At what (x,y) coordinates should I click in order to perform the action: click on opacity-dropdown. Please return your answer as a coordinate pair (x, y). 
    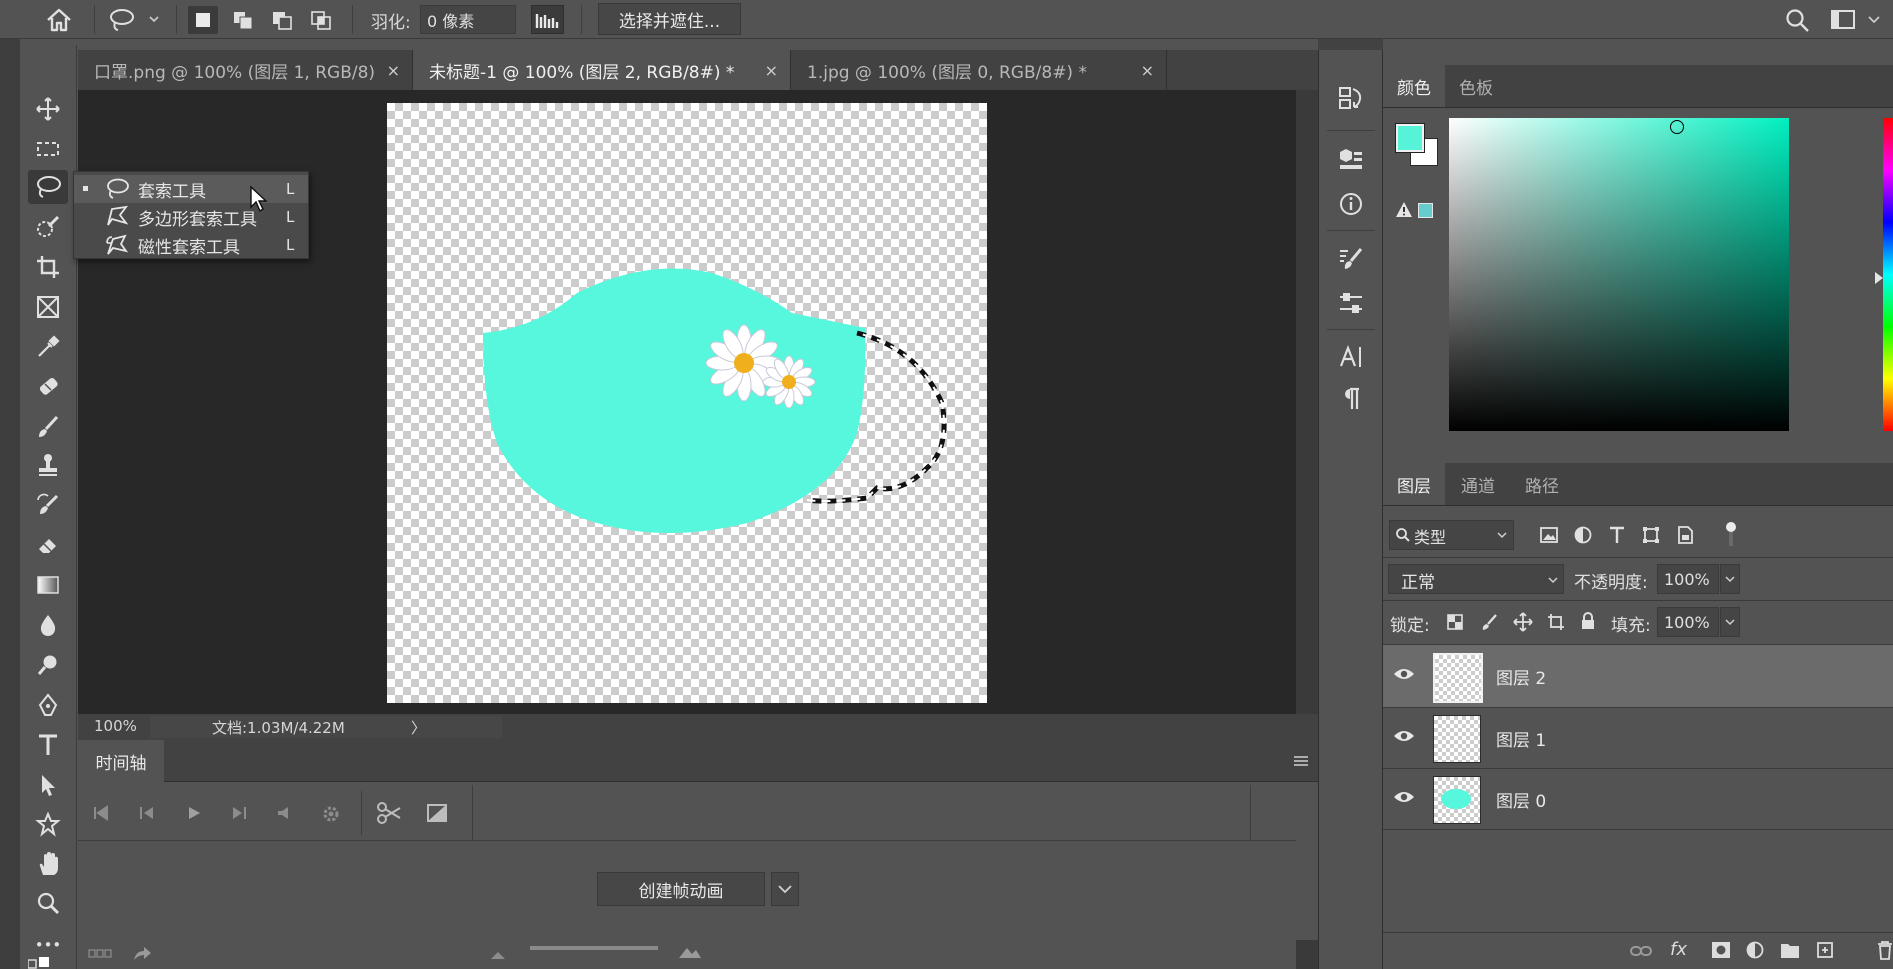
    Looking at the image, I should click on (1730, 579).